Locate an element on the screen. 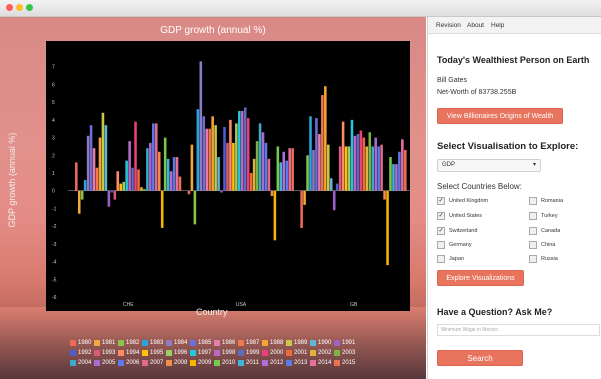 Image resolution: width=601 pixels, height=379 pixels. legend-item: 2014 is located at coordinates (320, 363).